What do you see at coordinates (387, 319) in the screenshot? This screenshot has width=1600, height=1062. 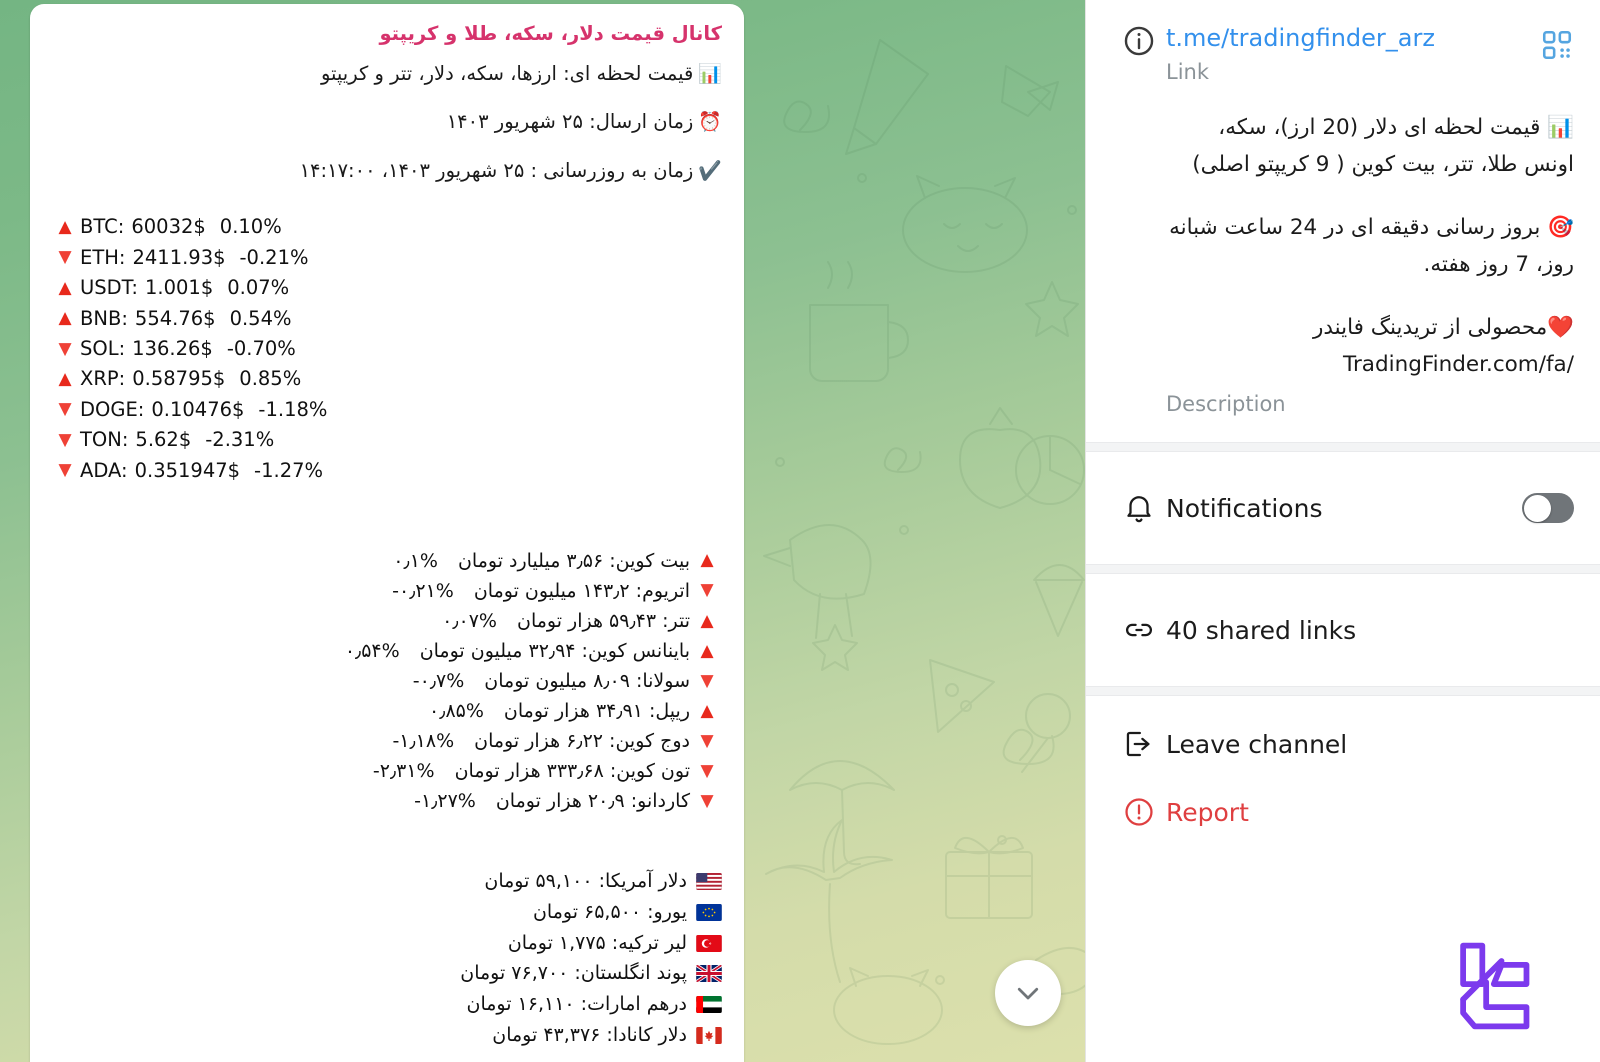 I see `crypto-usd-row: ▲ BNB: 554.76$ 0.54%` at bounding box center [387, 319].